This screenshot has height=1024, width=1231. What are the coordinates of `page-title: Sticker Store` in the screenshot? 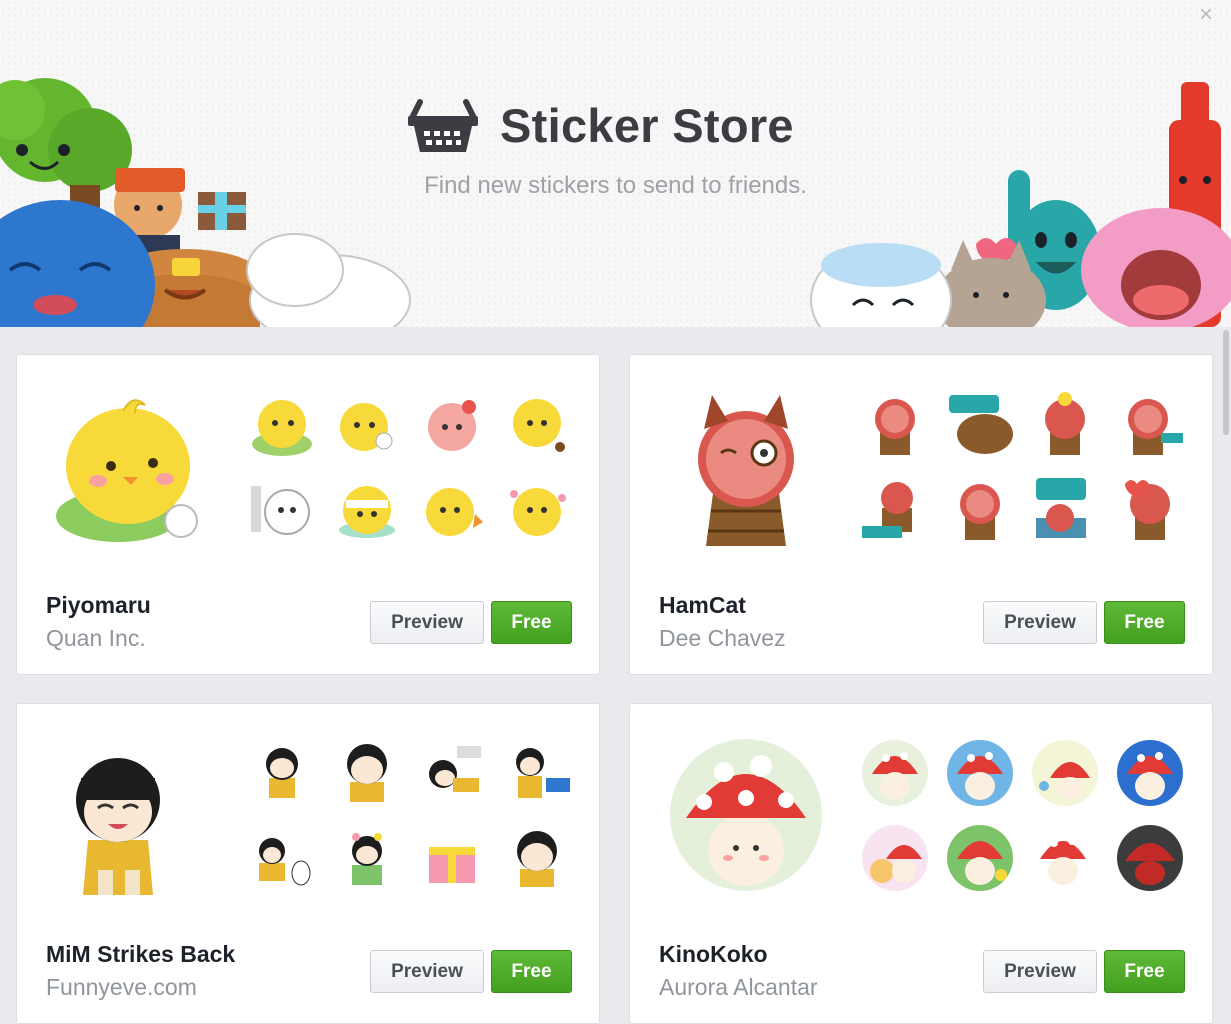 It's located at (647, 125).